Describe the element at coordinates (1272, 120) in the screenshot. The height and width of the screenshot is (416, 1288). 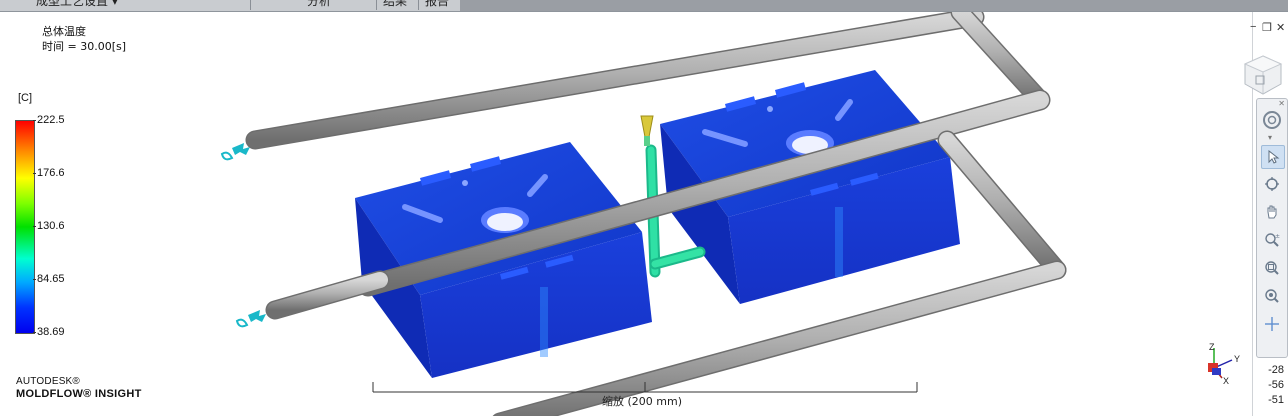
I see `steering-wheel-icon` at that location.